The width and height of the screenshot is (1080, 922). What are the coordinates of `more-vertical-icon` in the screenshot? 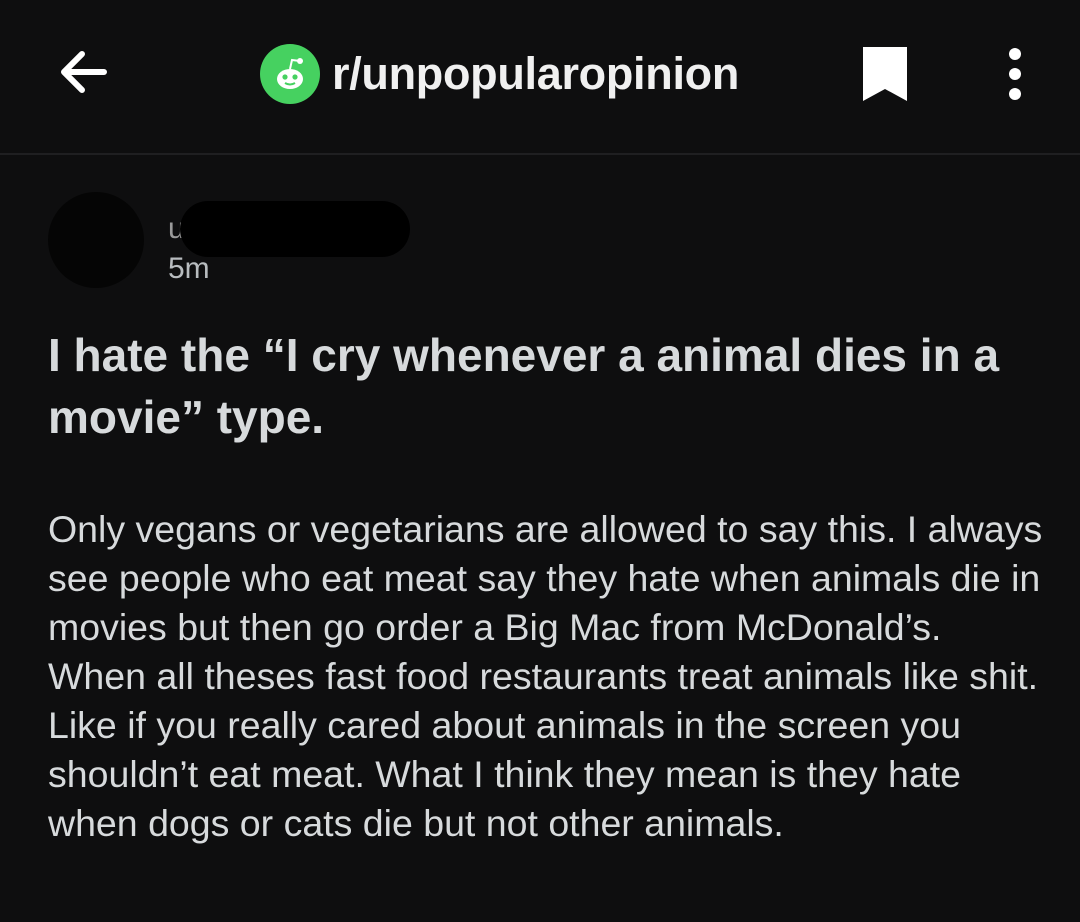 It's located at (1015, 74).